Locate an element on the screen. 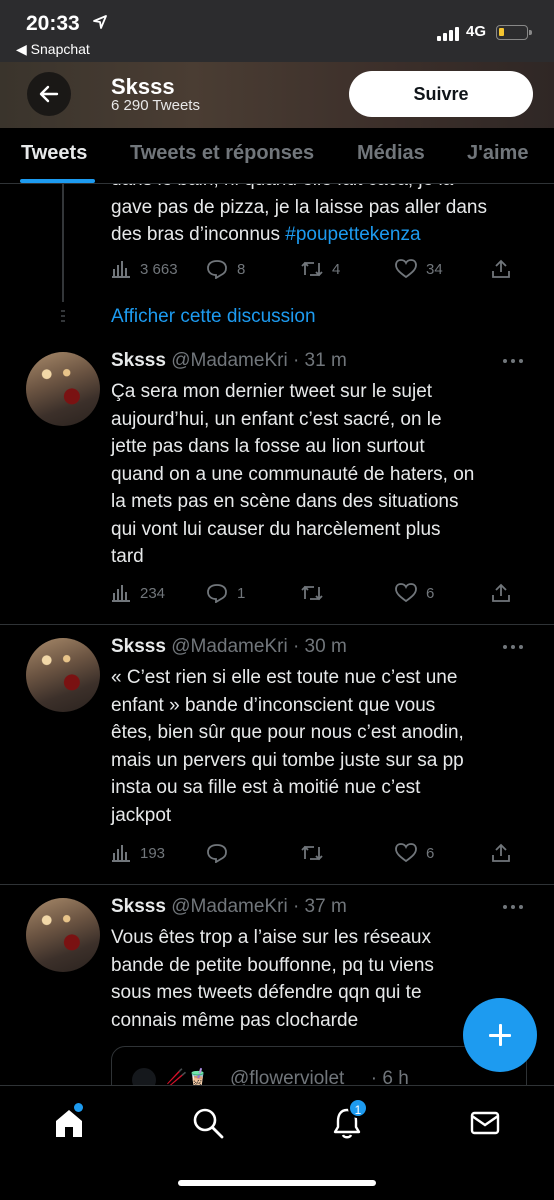 The width and height of the screenshot is (554, 1200). notifications-badge: 1 is located at coordinates (358, 1108).